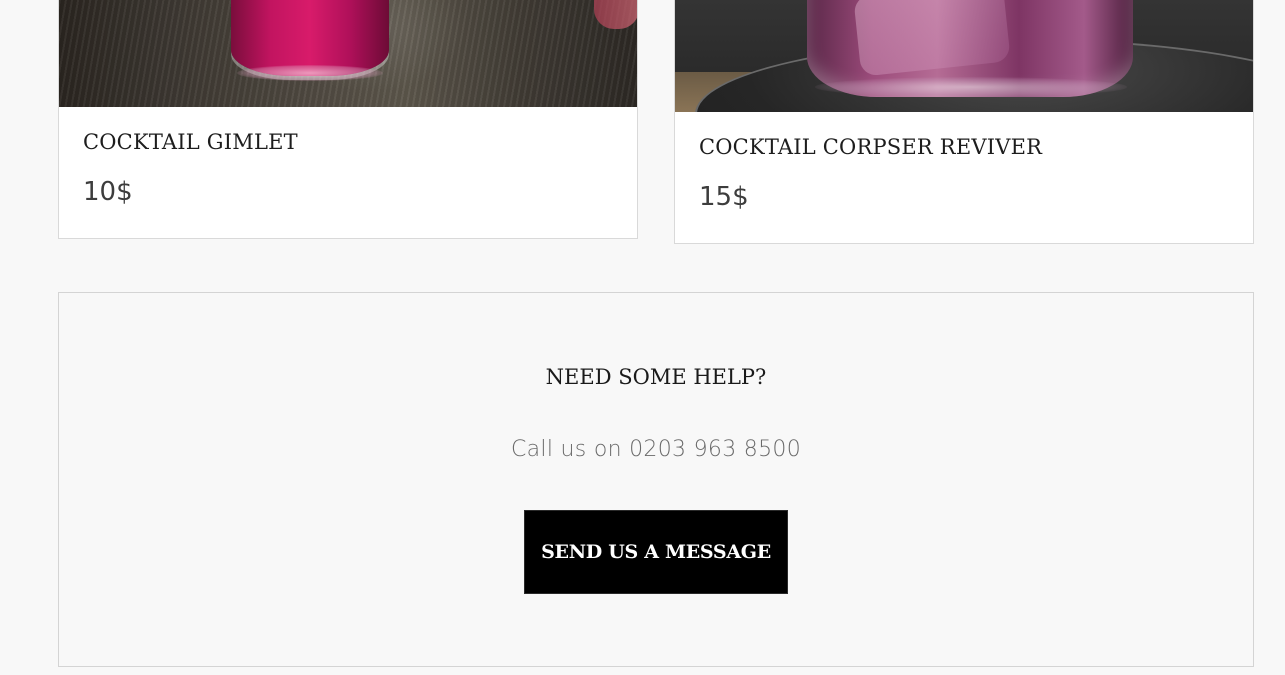 The height and width of the screenshot is (675, 1285). I want to click on help-heading: NEED SOME HELP?, so click(656, 377).